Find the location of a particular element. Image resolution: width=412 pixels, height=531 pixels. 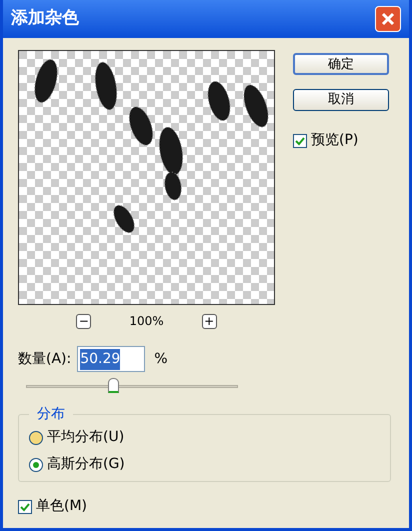

amount-field: 50.29 is located at coordinates (111, 359).